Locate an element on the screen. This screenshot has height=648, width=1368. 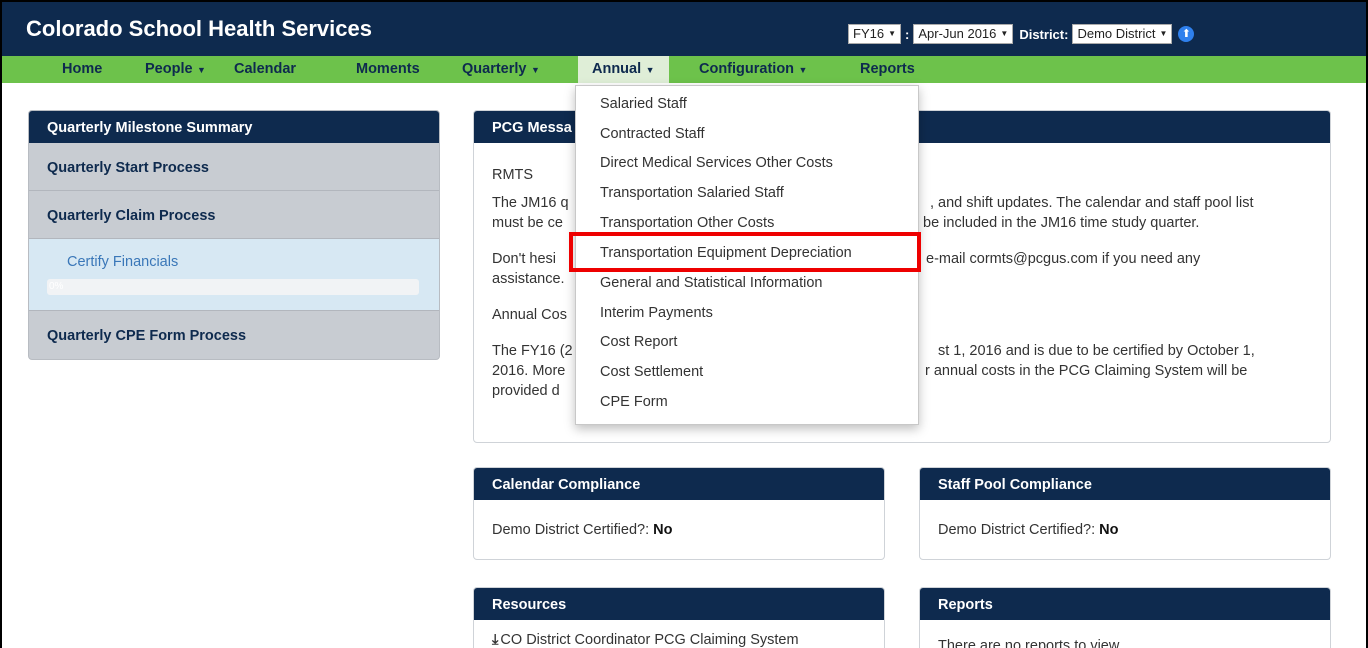
menu-item-cost-report: Cost Report is located at coordinates (638, 342).